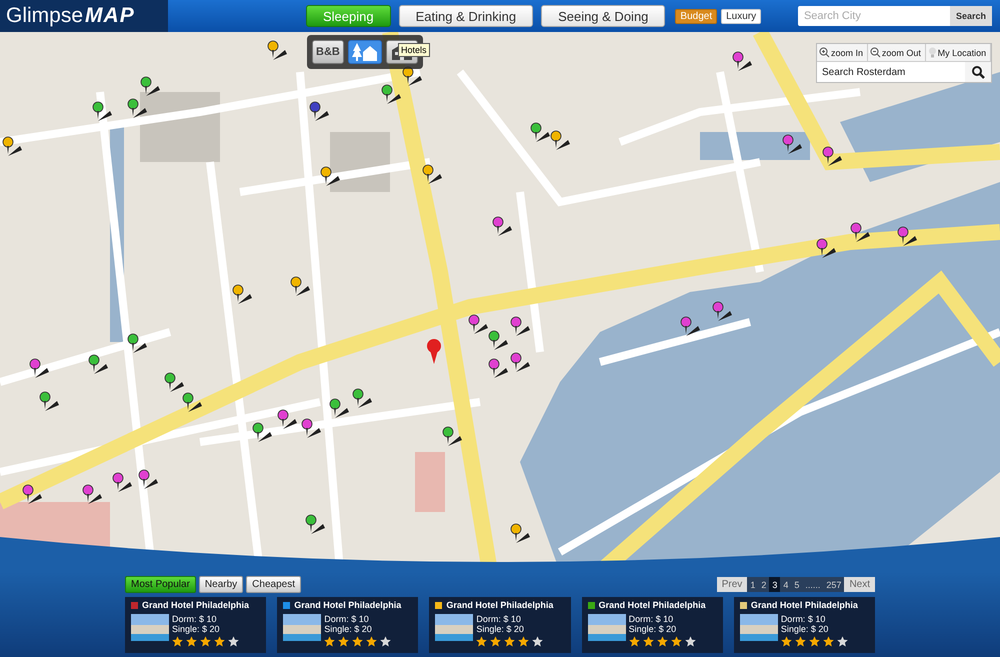 The height and width of the screenshot is (657, 1000). I want to click on page-link: 5, so click(796, 584).